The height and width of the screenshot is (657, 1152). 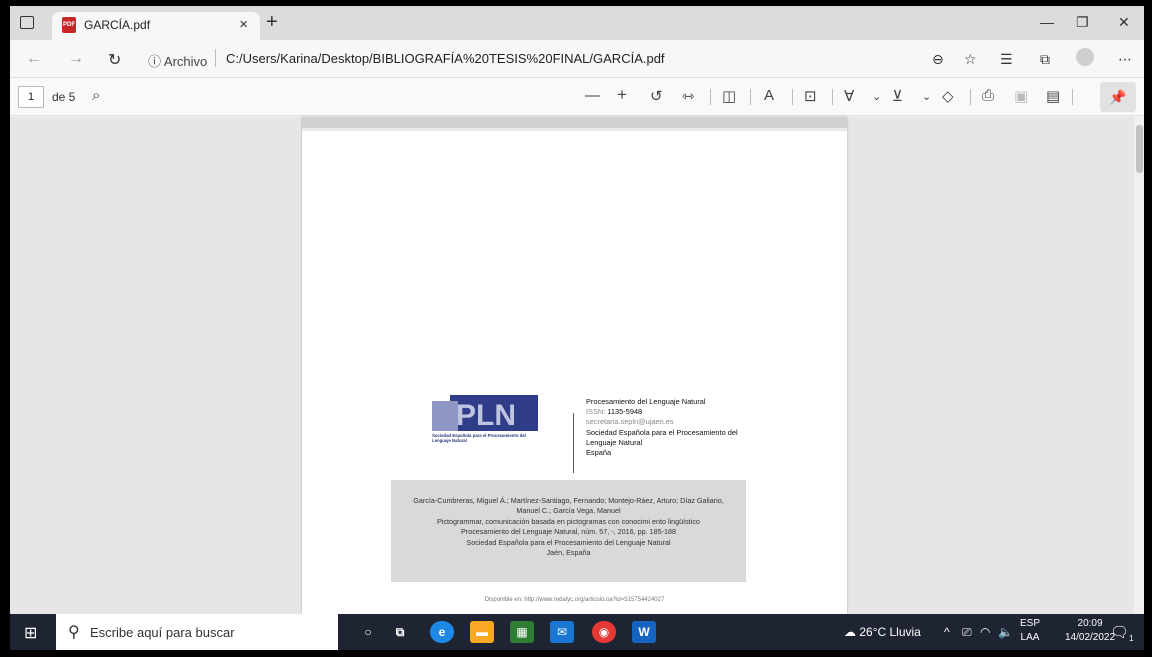 I want to click on journal-country: España, so click(x=599, y=453).